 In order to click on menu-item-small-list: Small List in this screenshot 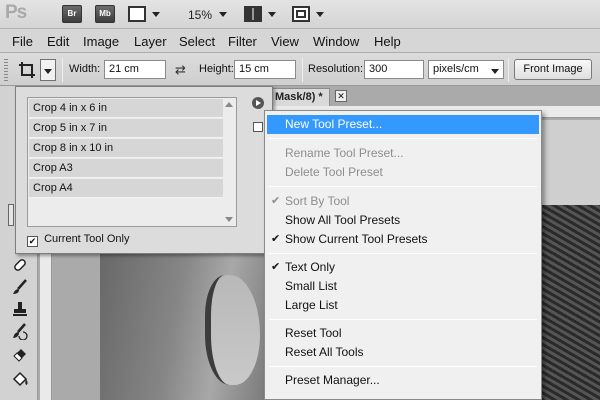, I will do `click(403, 286)`.